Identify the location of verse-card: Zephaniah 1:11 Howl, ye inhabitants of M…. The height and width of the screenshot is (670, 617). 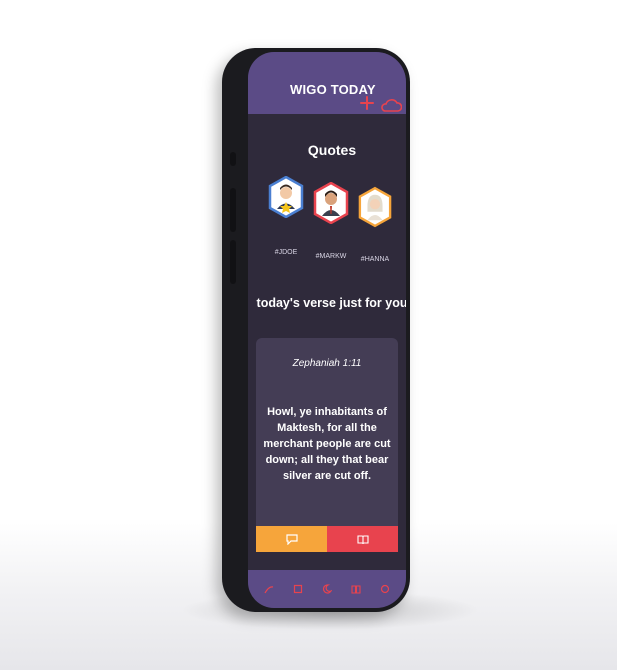
(327, 432).